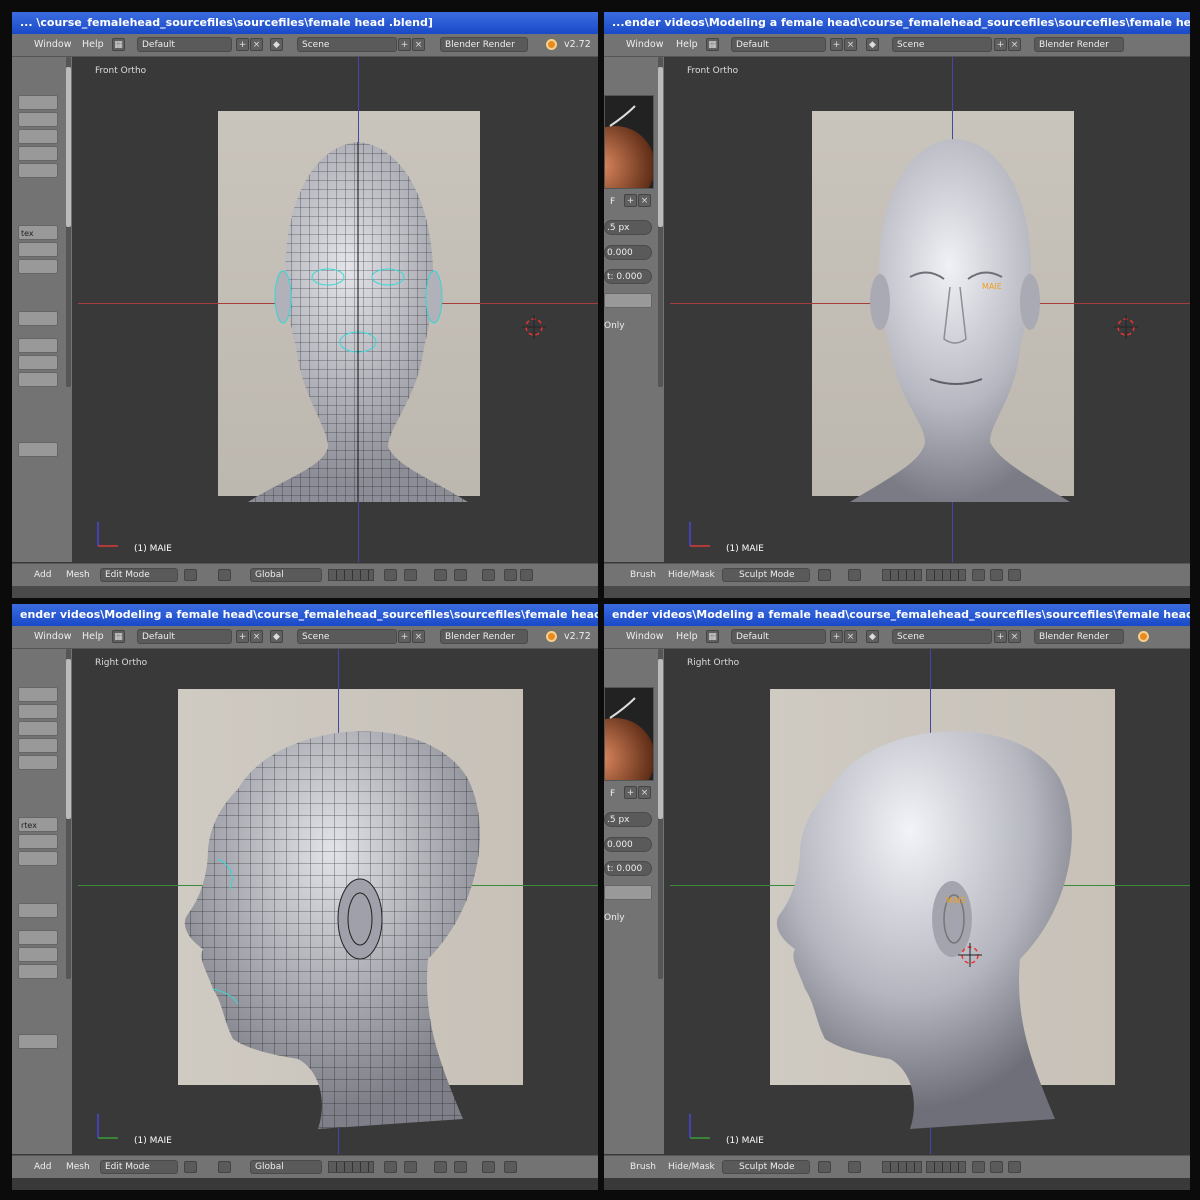  What do you see at coordinates (460, 575) in the screenshot?
I see `snap-target-icon` at bounding box center [460, 575].